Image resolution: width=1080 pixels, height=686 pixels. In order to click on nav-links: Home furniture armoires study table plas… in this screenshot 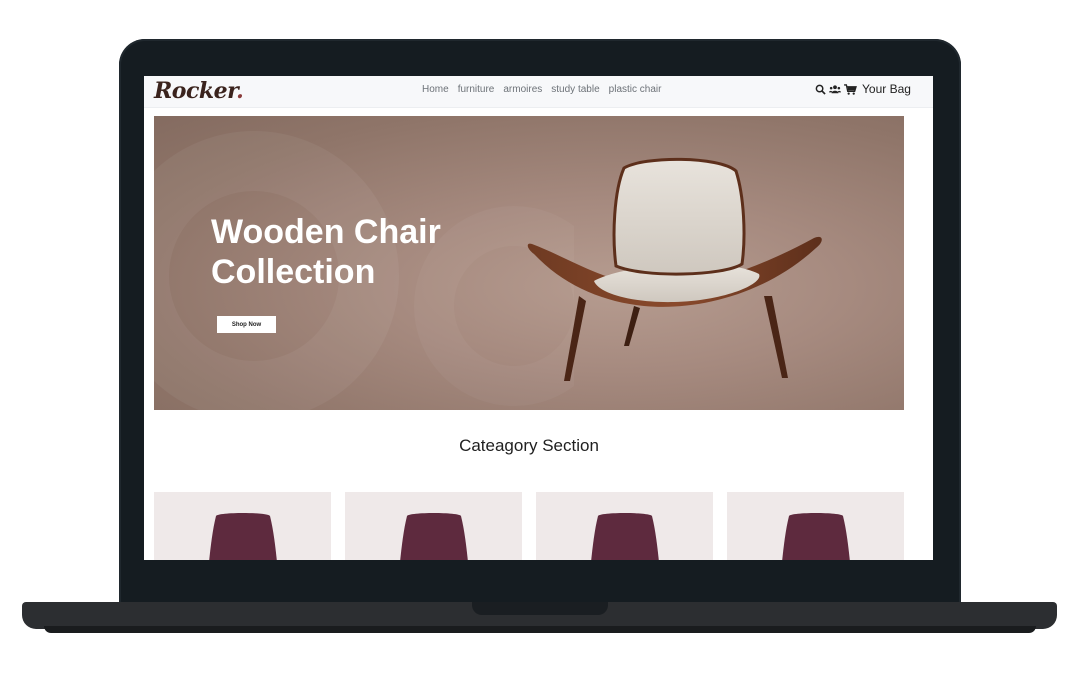, I will do `click(541, 89)`.